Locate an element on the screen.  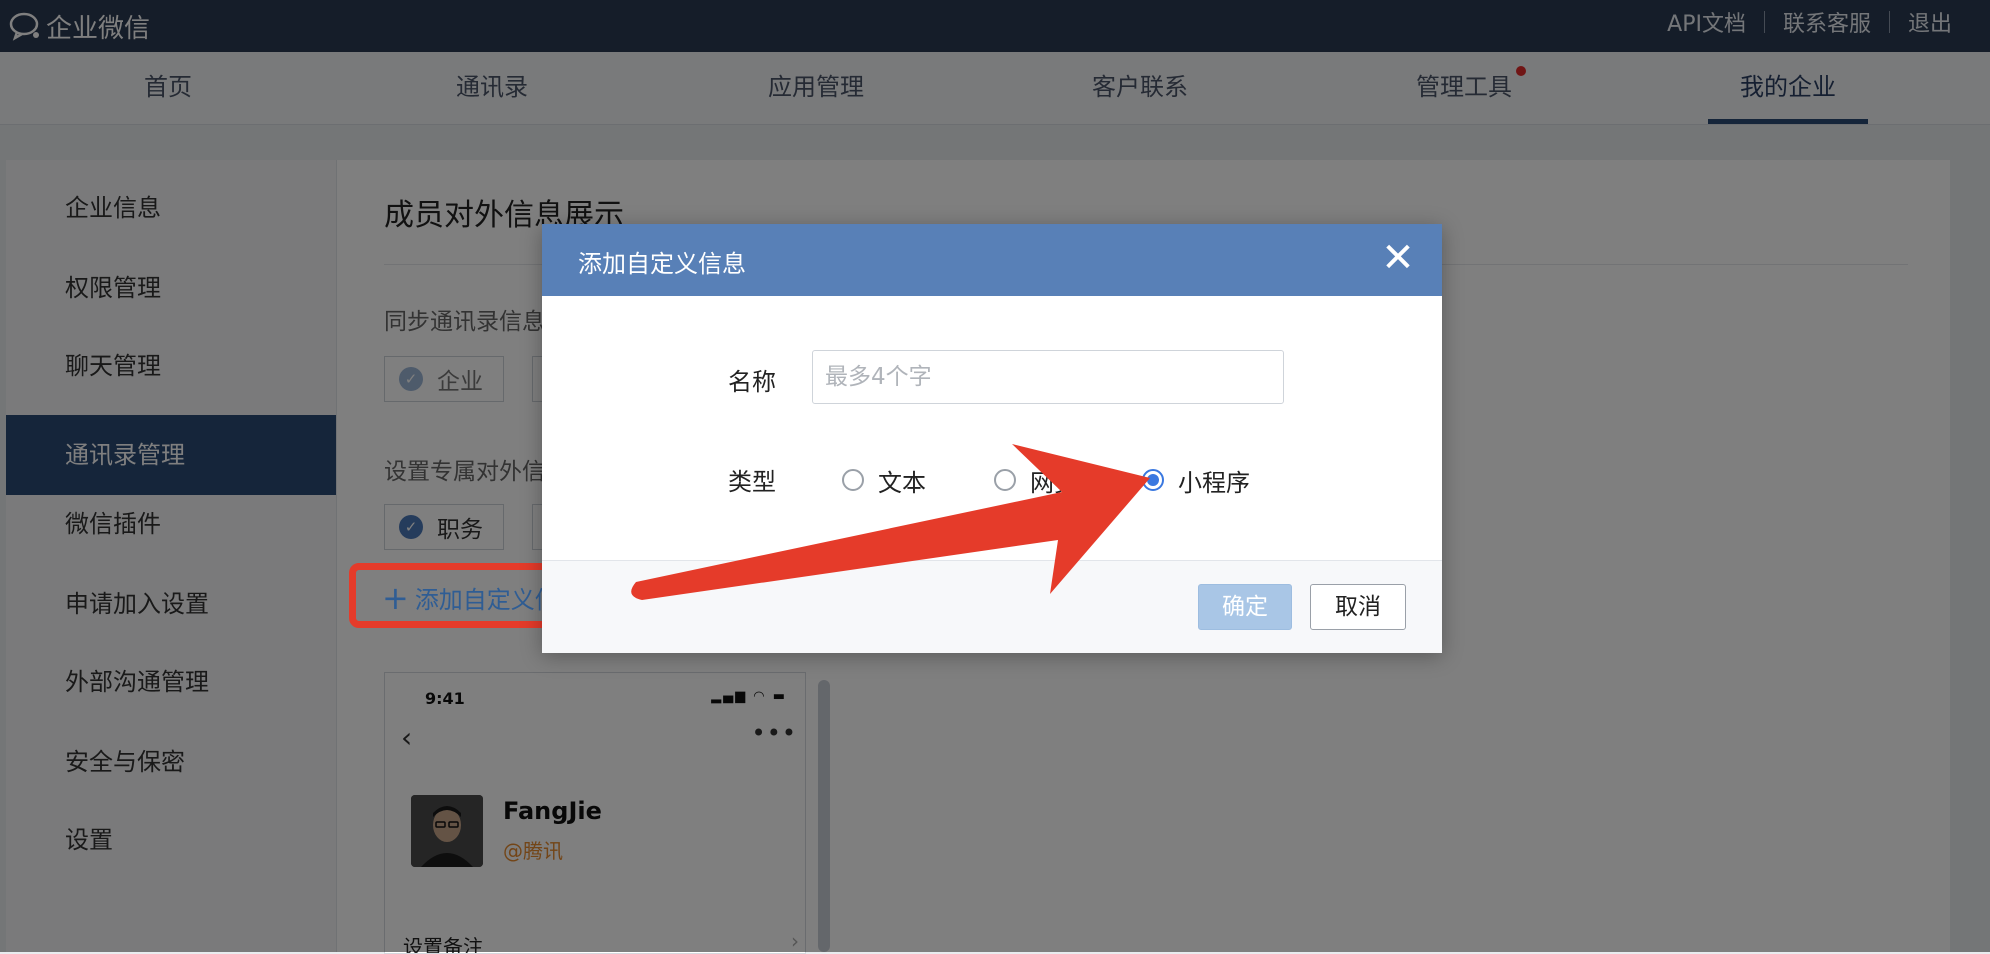
radio-label: 小程序 is located at coordinates (1214, 482).